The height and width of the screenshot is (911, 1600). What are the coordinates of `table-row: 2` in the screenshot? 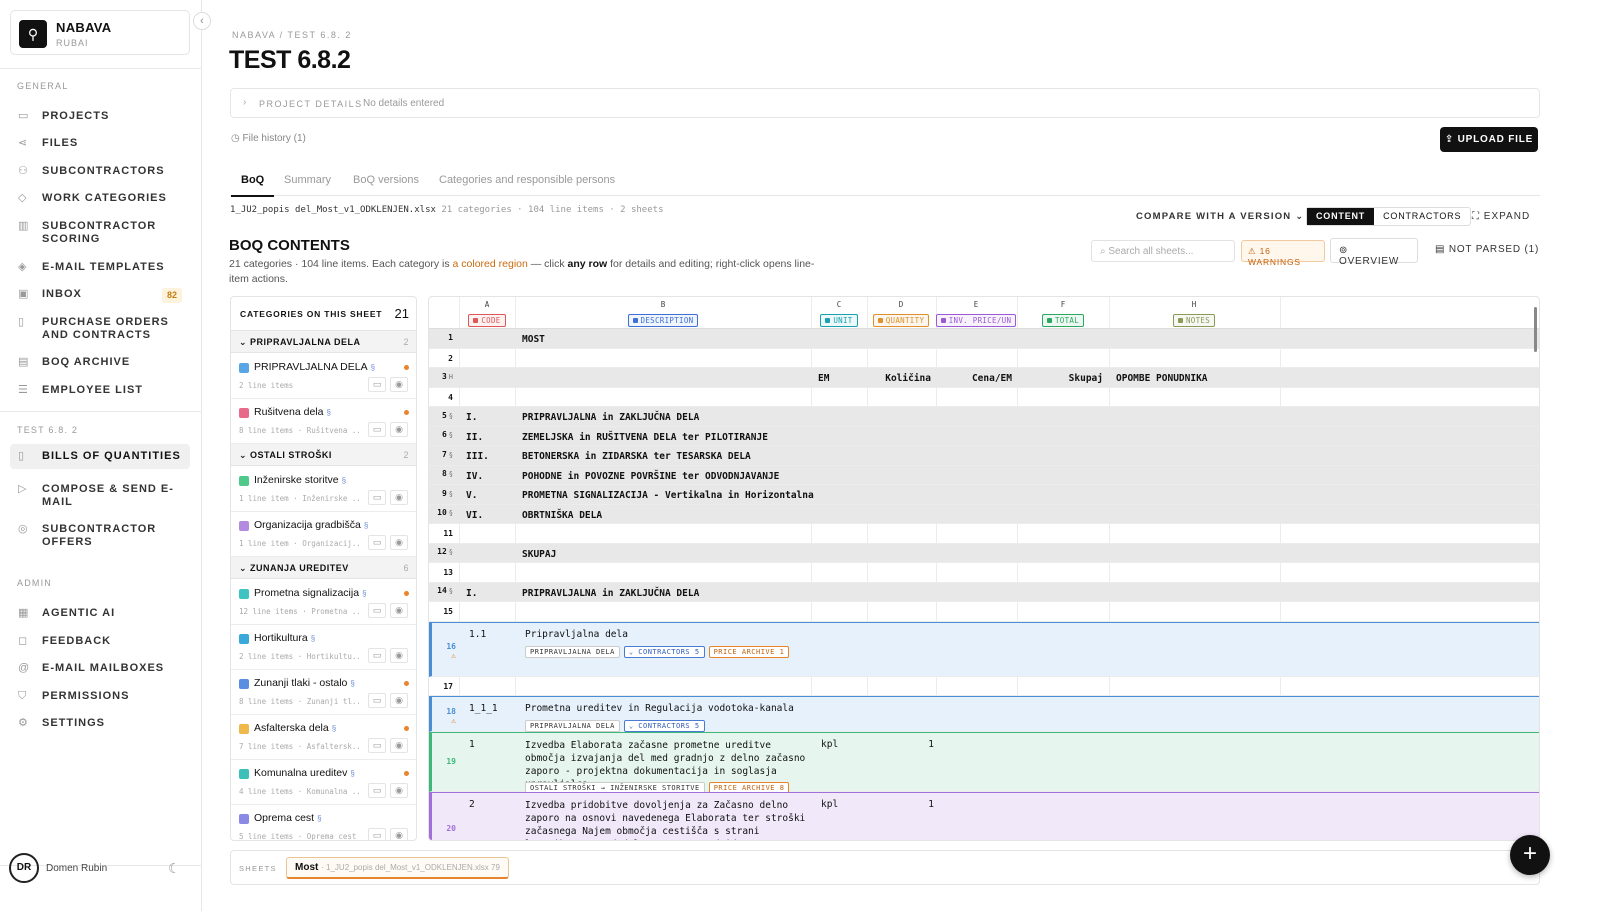 It's located at (984, 358).